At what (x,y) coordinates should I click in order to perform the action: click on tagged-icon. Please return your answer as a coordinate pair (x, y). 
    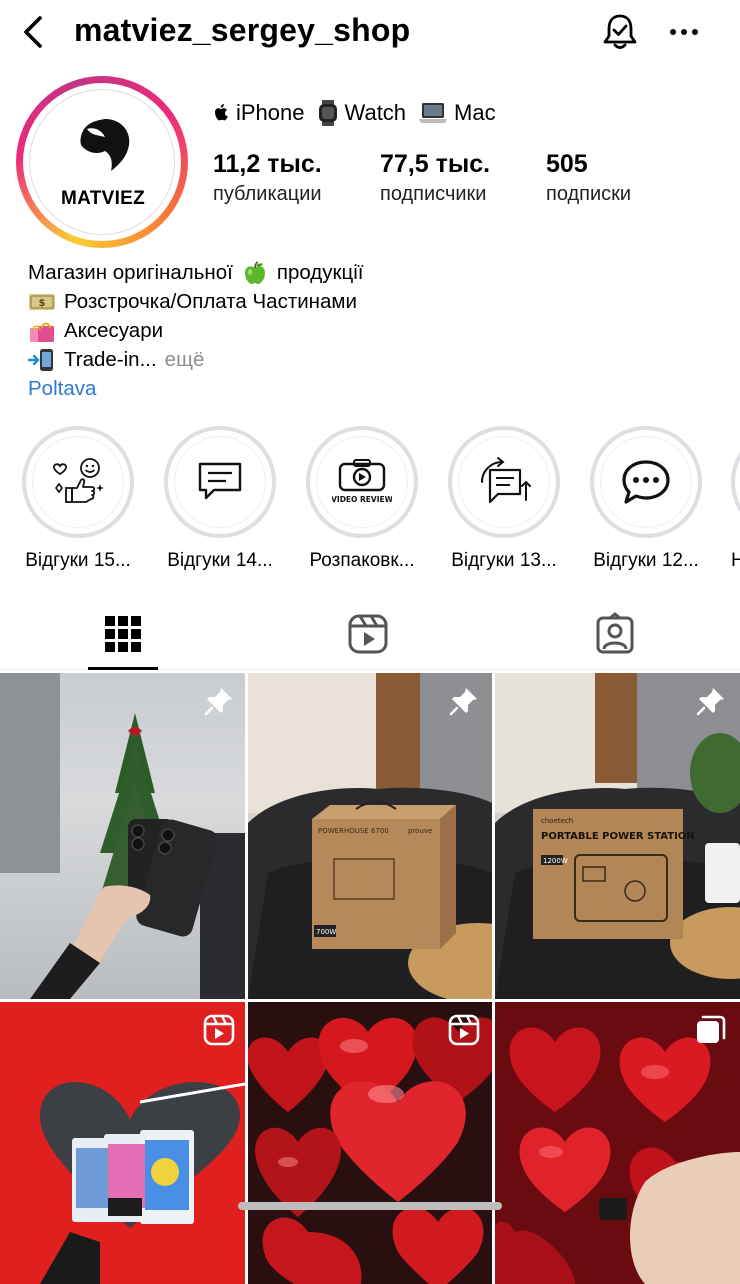
    Looking at the image, I should click on (615, 634).